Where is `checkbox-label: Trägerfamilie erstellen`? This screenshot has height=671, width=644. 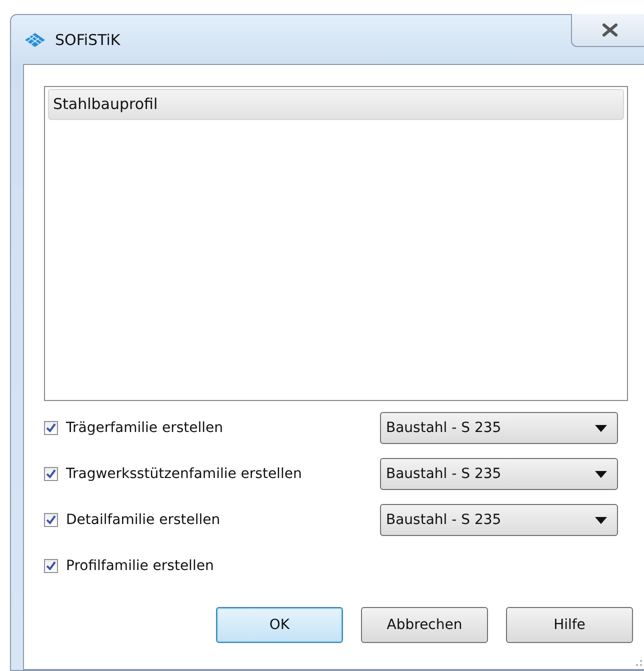 checkbox-label: Trägerfamilie erstellen is located at coordinates (144, 428).